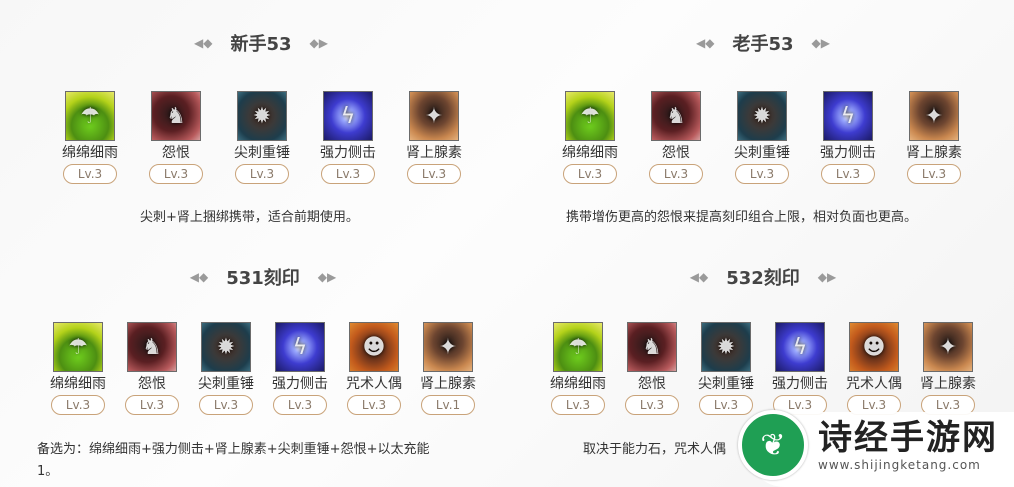 The height and width of the screenshot is (487, 1014). I want to click on section-description: 携带增伤更高的怨恨来提高刻印组合上限，相对负面也更高。, so click(742, 217).